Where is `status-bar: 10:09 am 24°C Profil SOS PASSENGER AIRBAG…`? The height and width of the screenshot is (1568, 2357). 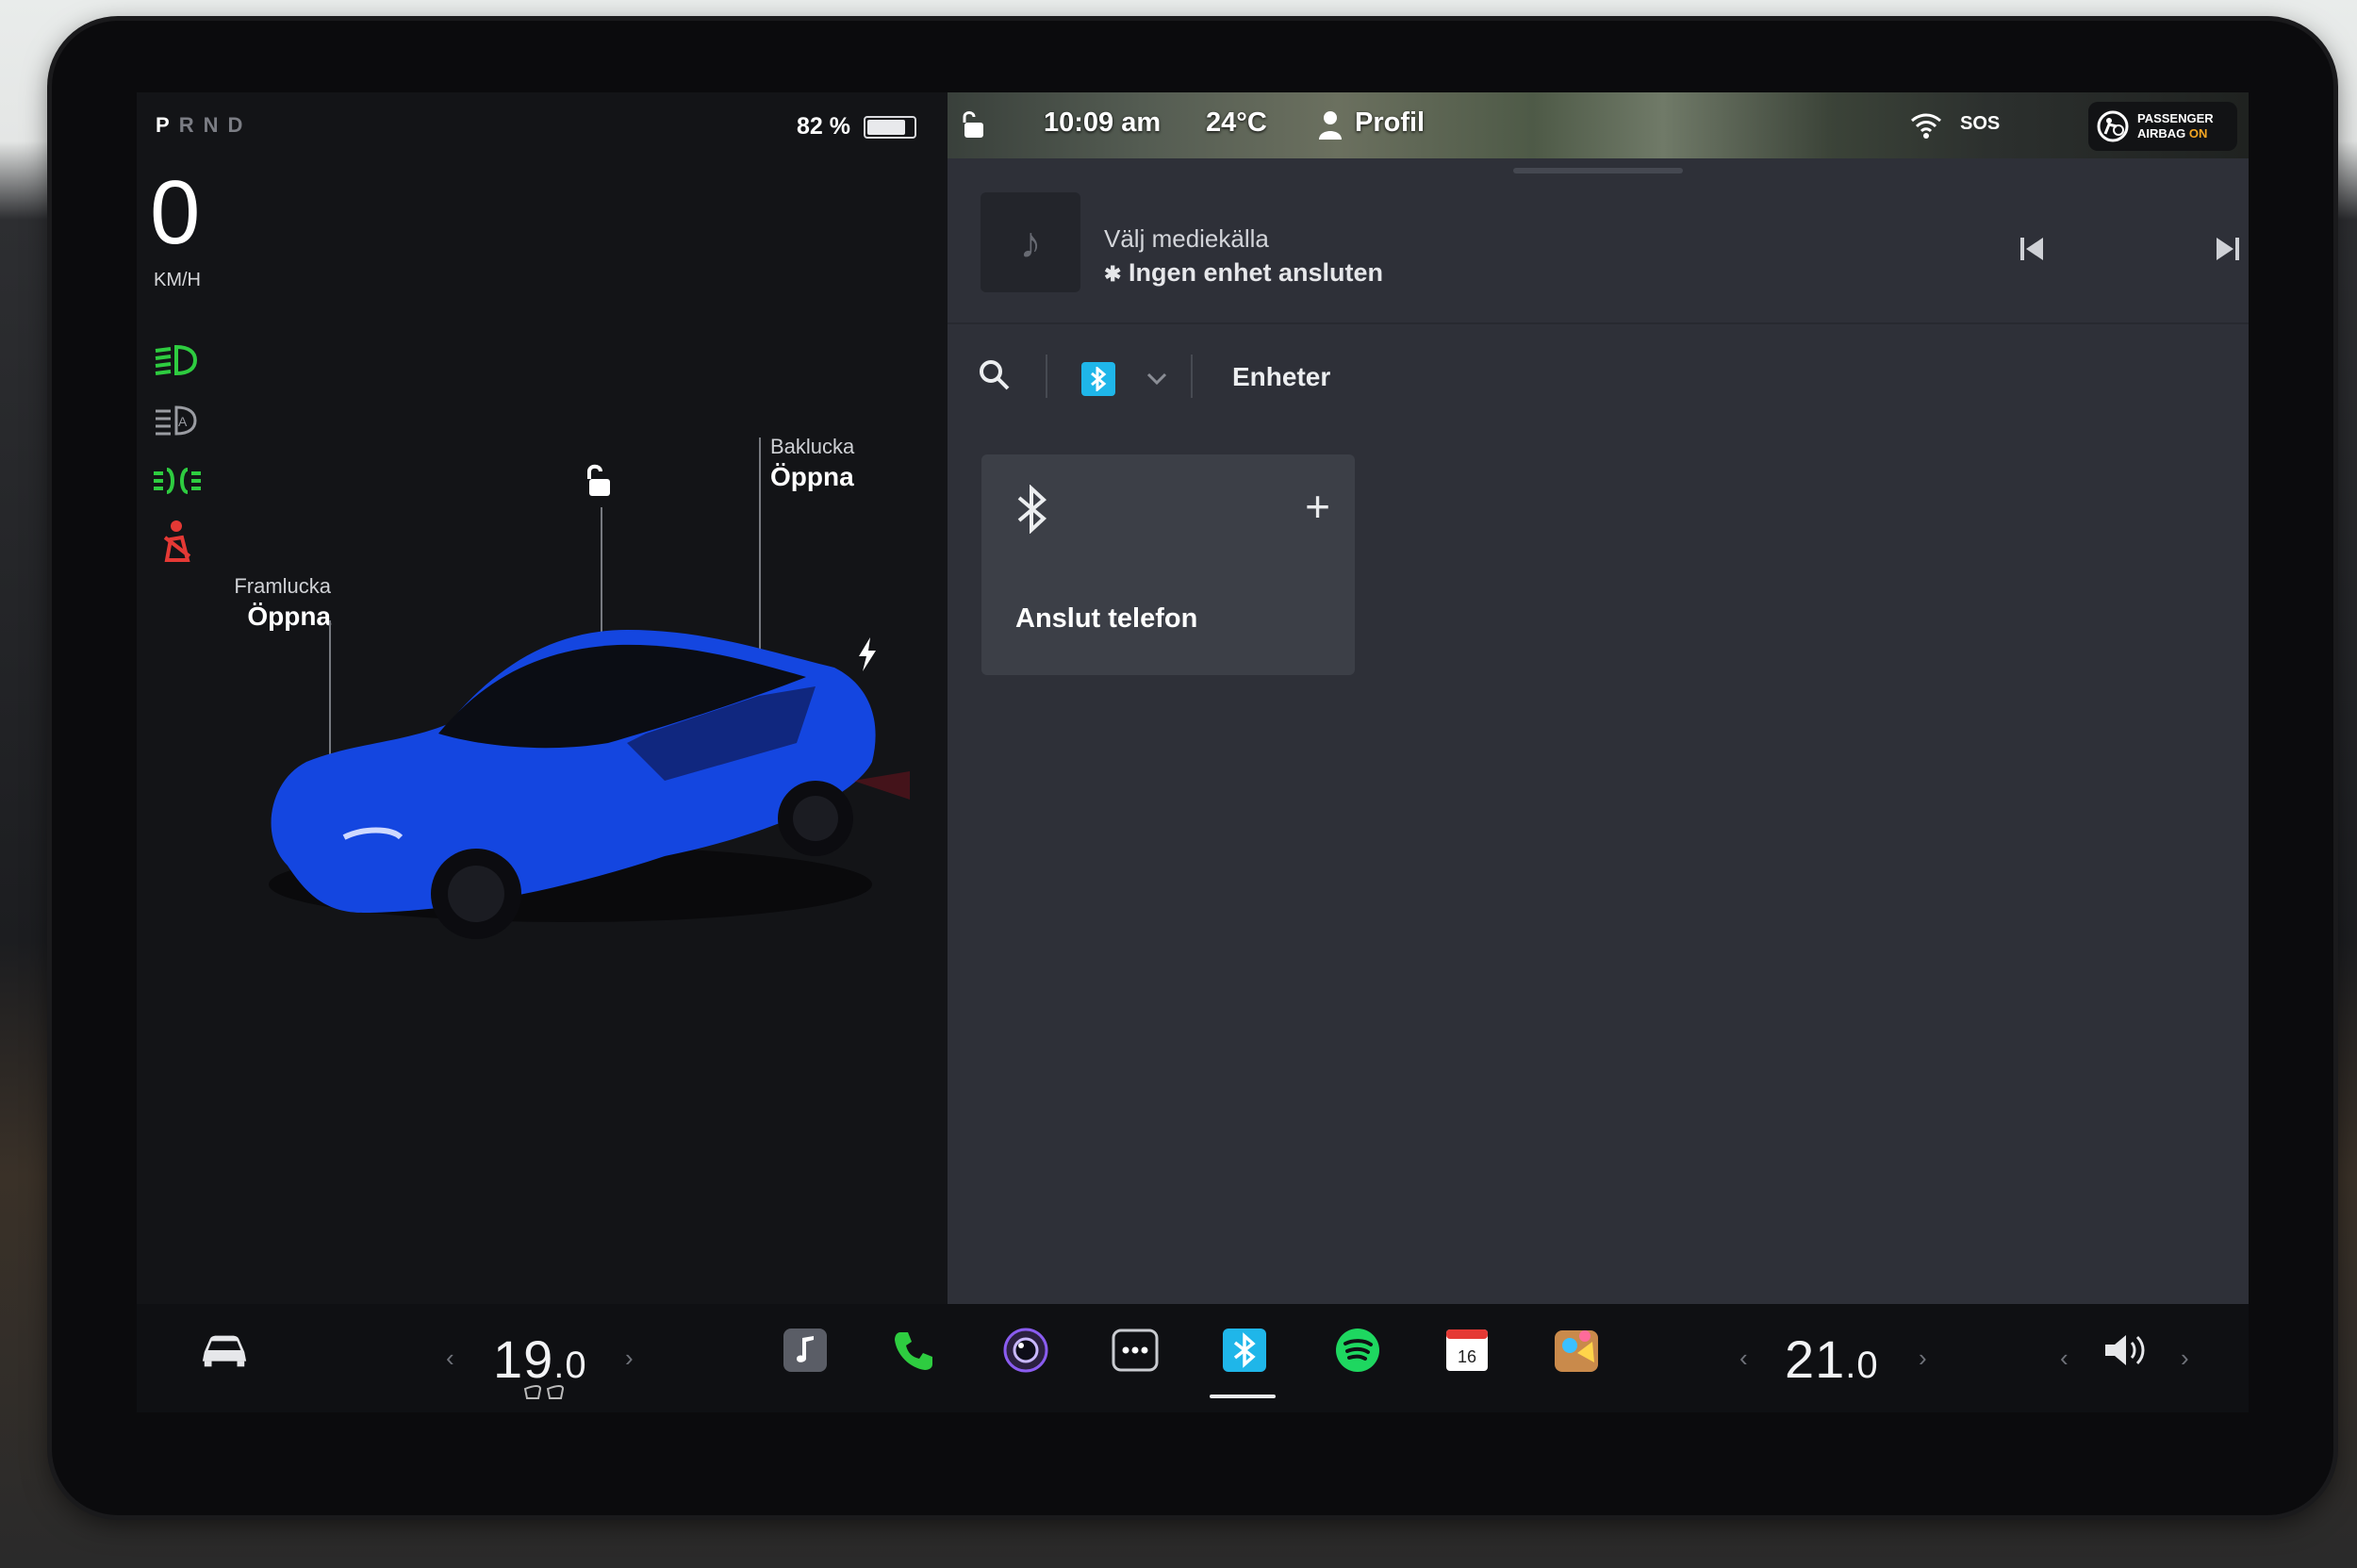 status-bar: 10:09 am 24°C Profil SOS PASSENGER AIRBAG… is located at coordinates (1598, 125).